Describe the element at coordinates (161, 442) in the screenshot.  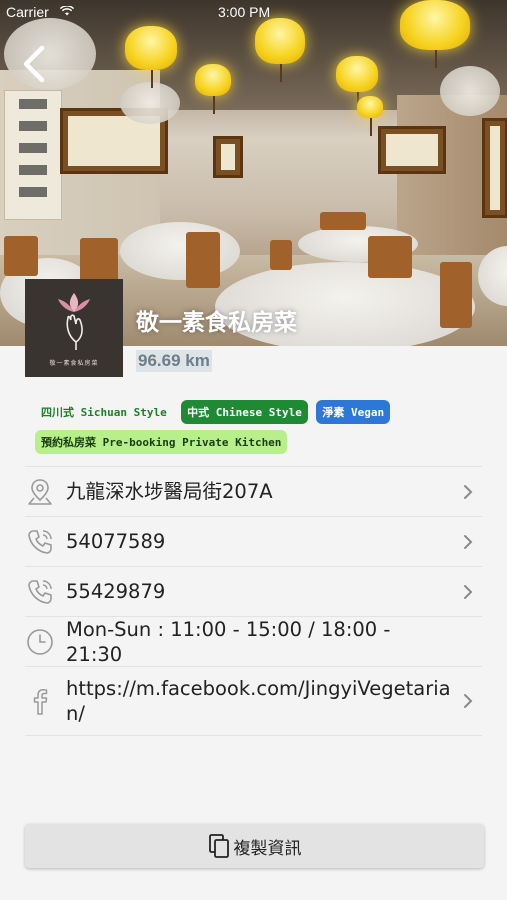
I see `tag-pre-booking-private-kitchen: 預約私房菜 Pre-booking Private Kitchen` at that location.